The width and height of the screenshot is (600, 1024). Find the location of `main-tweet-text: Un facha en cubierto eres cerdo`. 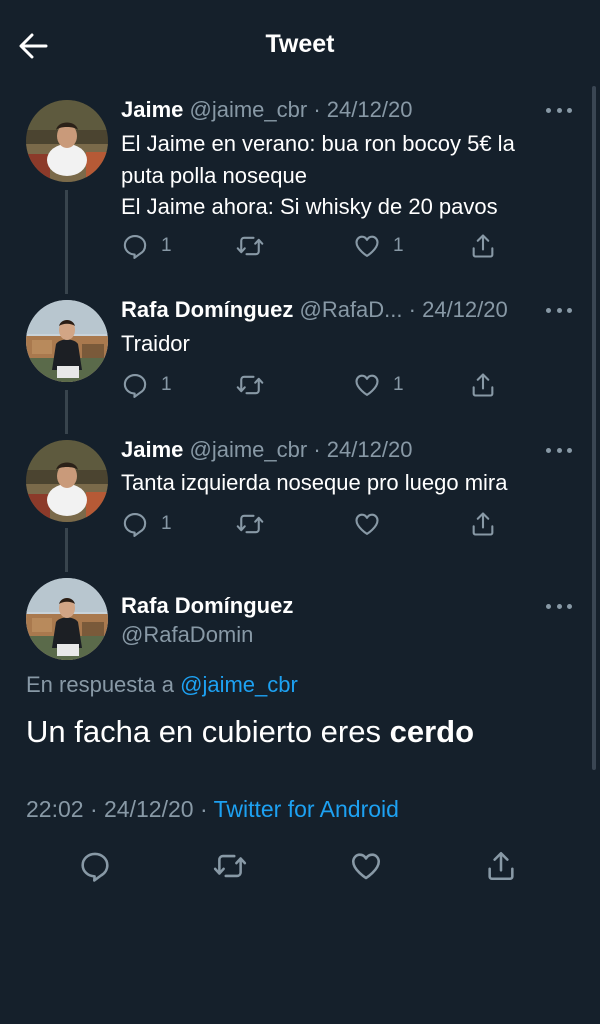

main-tweet-text: Un facha en cubierto eres cerdo is located at coordinates (250, 732).